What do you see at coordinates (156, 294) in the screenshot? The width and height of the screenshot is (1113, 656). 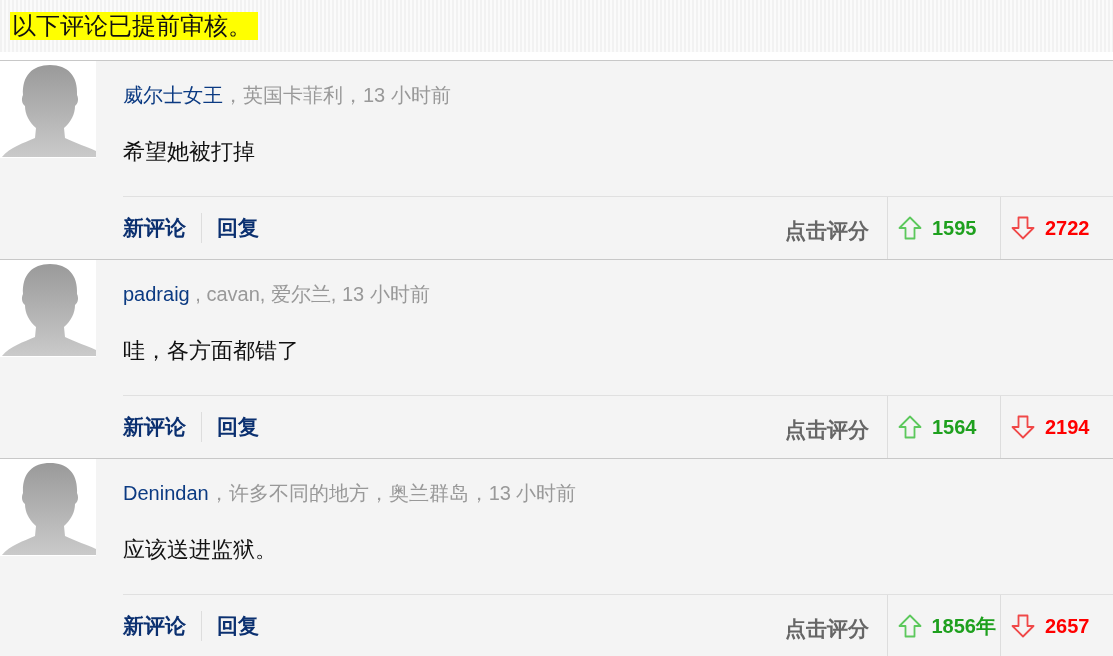 I see `author-link: padraig` at bounding box center [156, 294].